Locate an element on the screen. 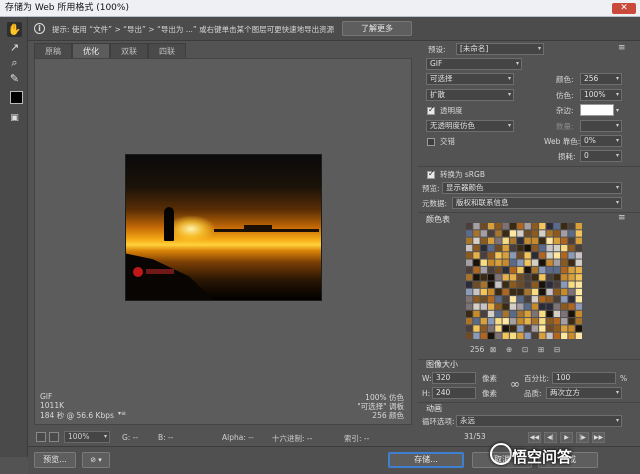  height-input: 240 is located at coordinates (454, 393).